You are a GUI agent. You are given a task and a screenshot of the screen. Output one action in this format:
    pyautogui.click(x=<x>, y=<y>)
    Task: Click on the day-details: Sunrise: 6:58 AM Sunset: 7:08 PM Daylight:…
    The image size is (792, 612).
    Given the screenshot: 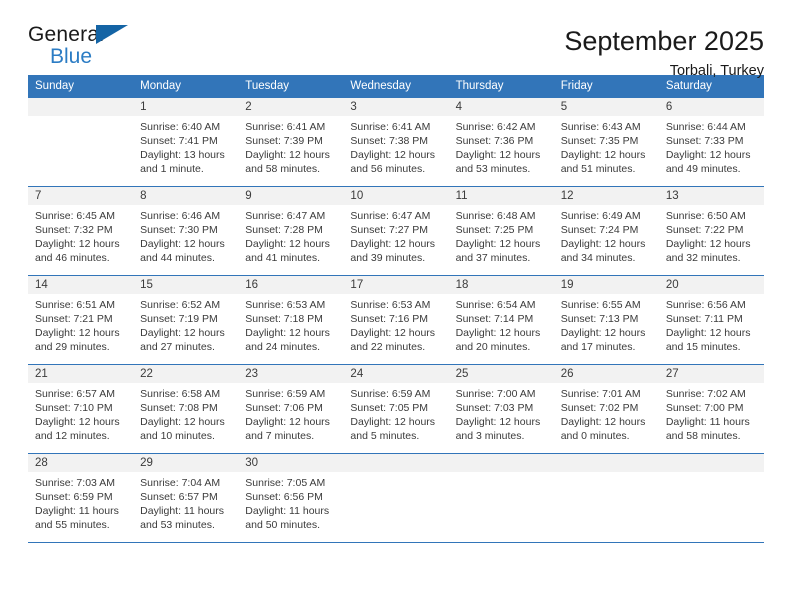 What is the action you would take?
    pyautogui.click(x=185, y=413)
    